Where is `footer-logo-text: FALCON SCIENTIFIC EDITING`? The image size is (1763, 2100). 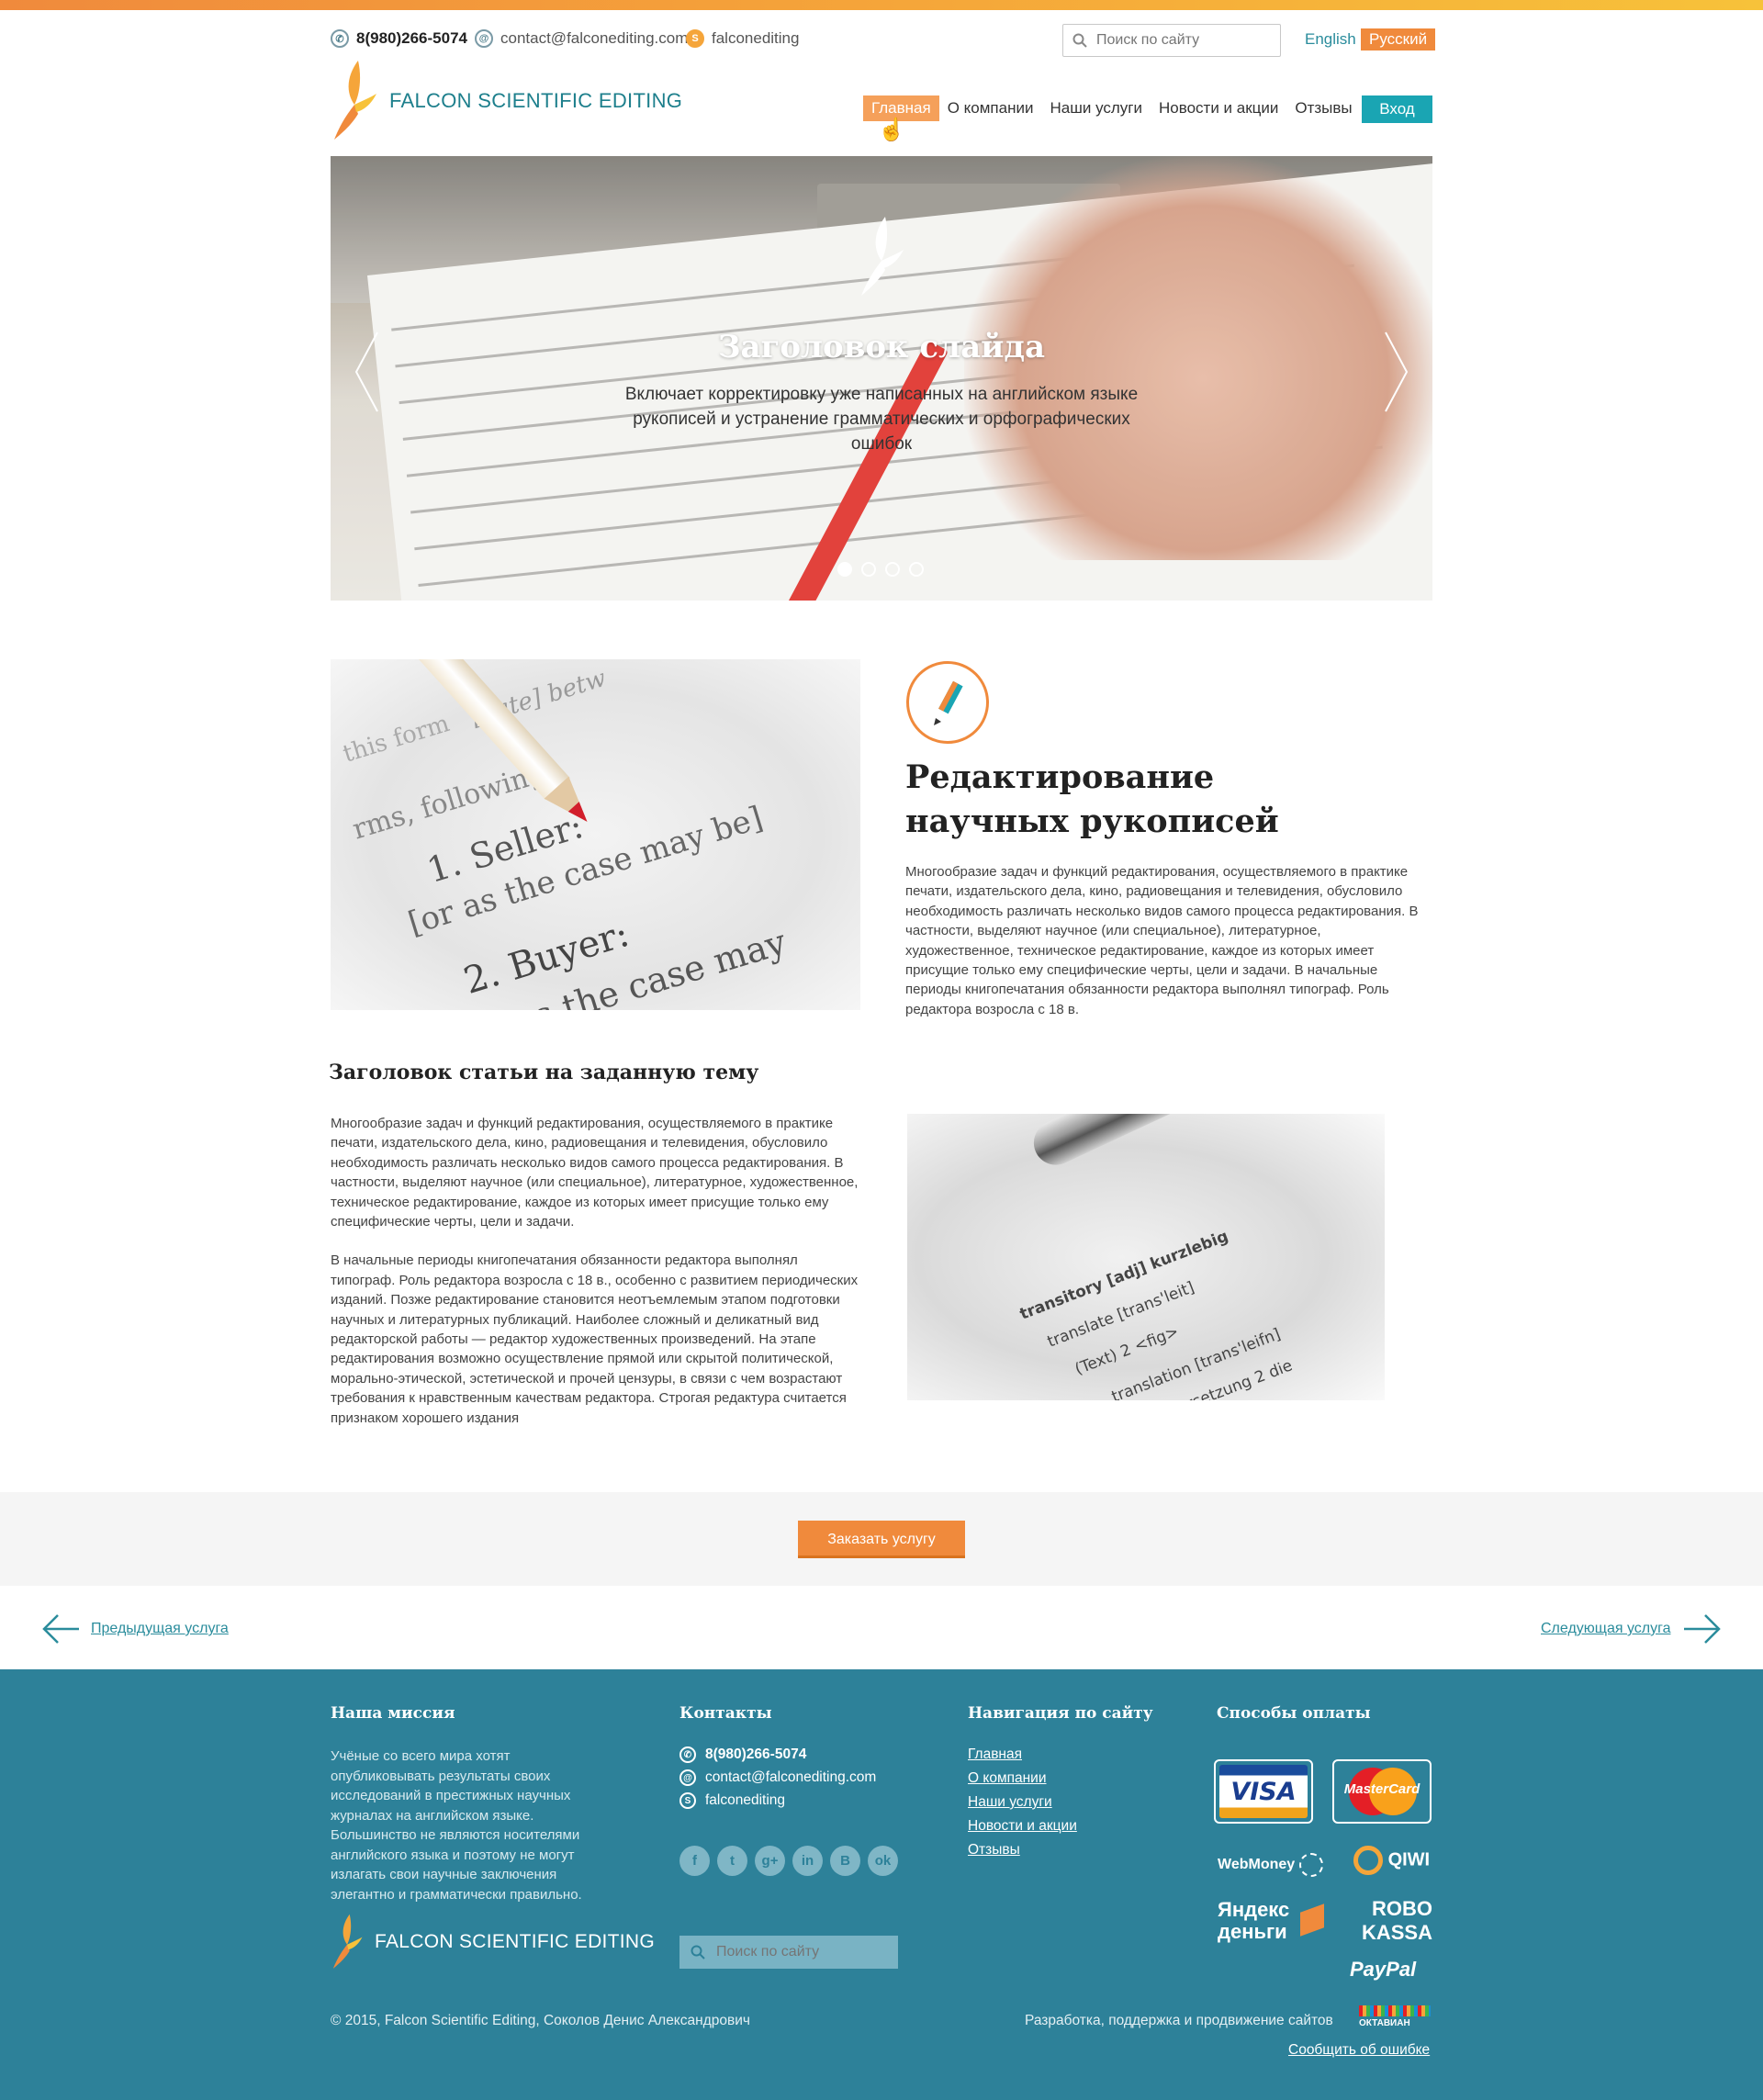
footer-logo-text: FALCON SCIENTIFIC EDITING is located at coordinates (515, 1941).